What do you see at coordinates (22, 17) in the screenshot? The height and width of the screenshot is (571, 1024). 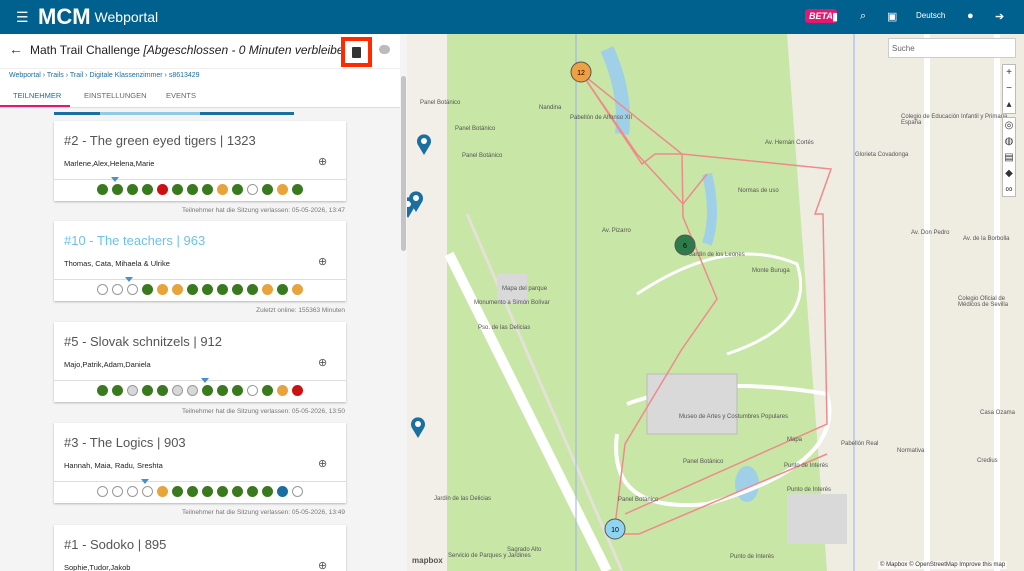 I see `menu-icon: ☰` at bounding box center [22, 17].